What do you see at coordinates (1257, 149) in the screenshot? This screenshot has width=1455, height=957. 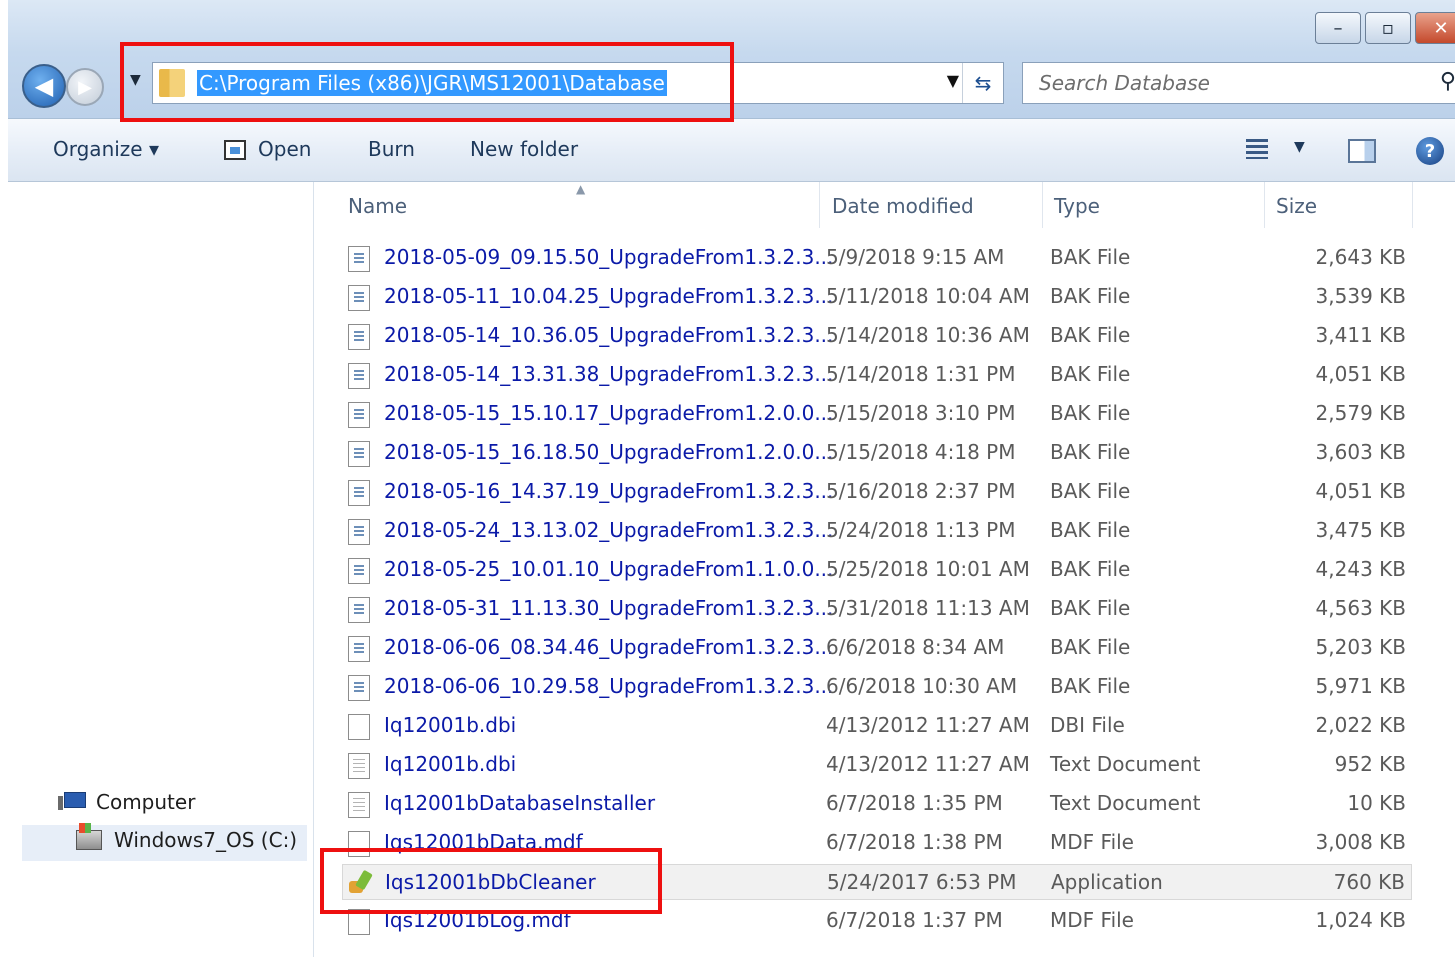 I see `change-view-icon` at bounding box center [1257, 149].